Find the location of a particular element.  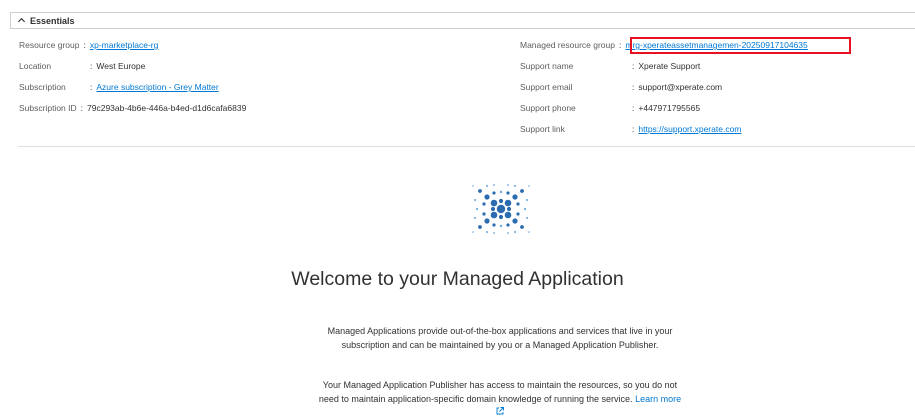

welcome-title: Welcome to your Managed Application is located at coordinates (457, 279).